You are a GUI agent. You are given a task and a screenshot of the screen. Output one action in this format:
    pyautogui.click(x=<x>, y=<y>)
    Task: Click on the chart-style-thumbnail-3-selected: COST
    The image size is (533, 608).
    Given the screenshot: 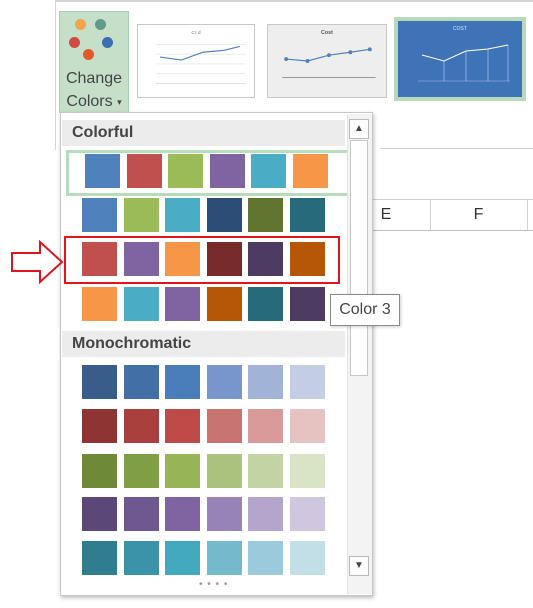 What is the action you would take?
    pyautogui.click(x=460, y=59)
    